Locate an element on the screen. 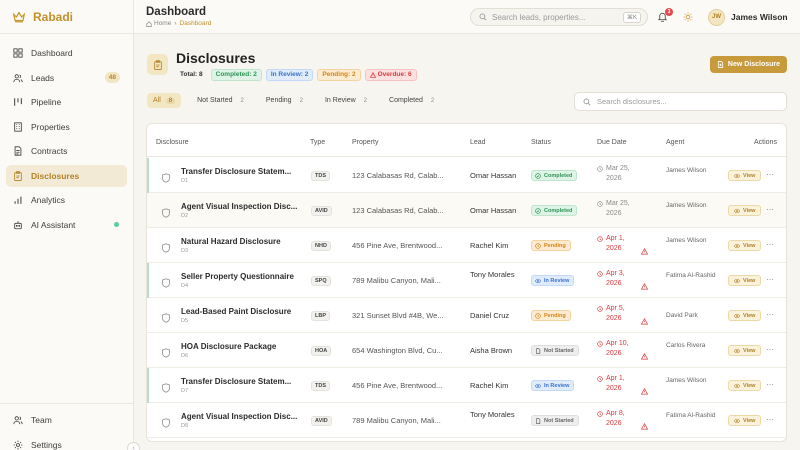 The width and height of the screenshot is (800, 450). file-text-icon is located at coordinates (18, 151).